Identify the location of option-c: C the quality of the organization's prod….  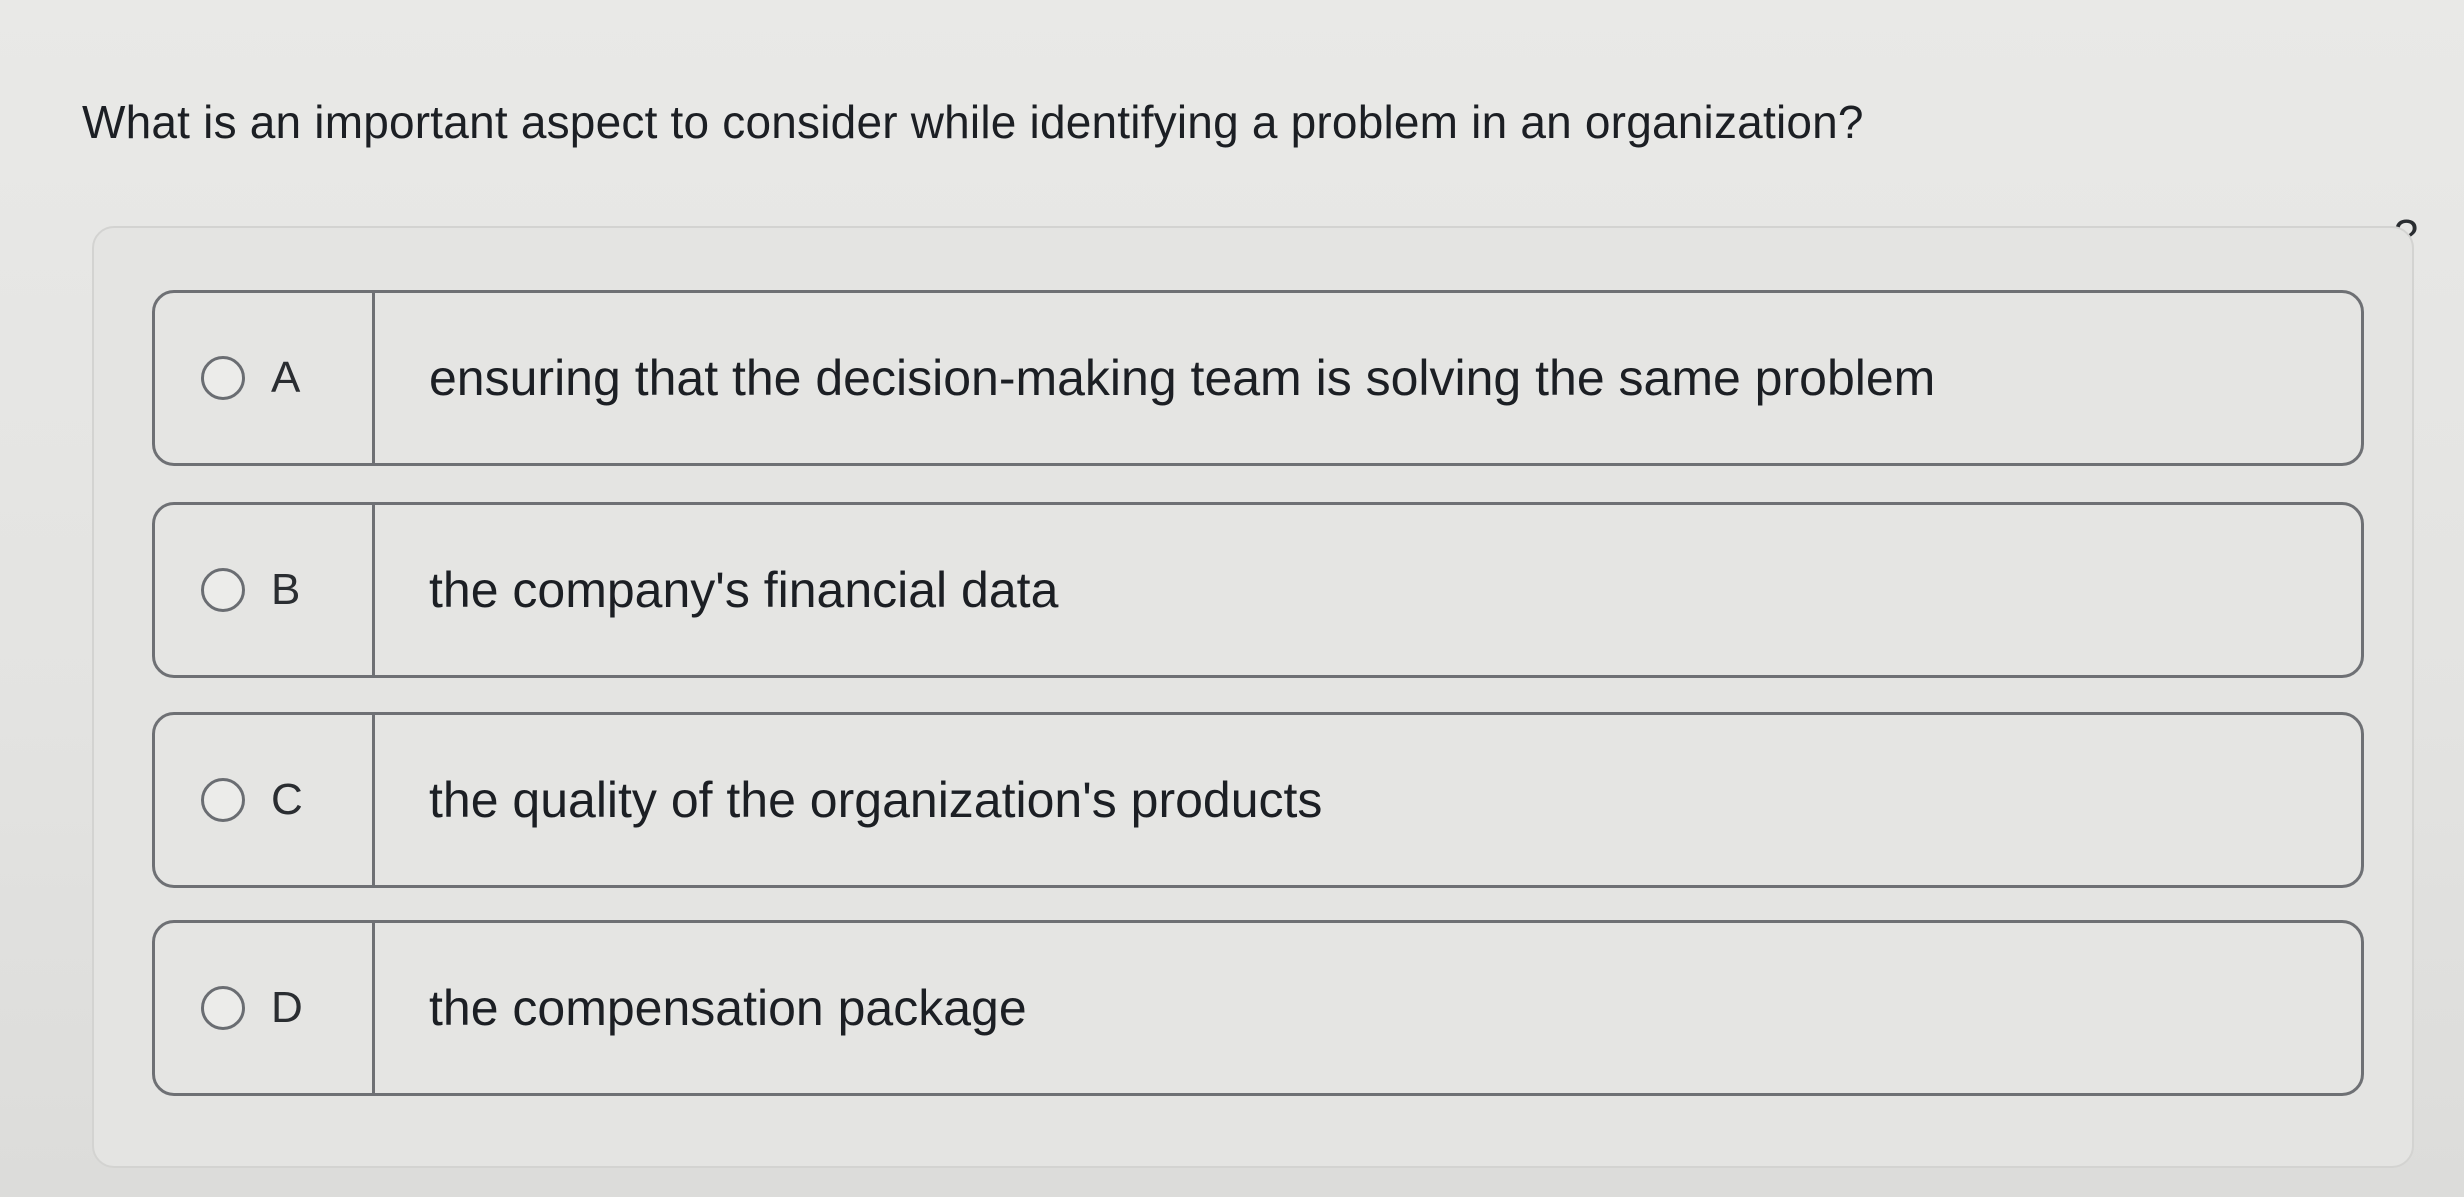
(1258, 800).